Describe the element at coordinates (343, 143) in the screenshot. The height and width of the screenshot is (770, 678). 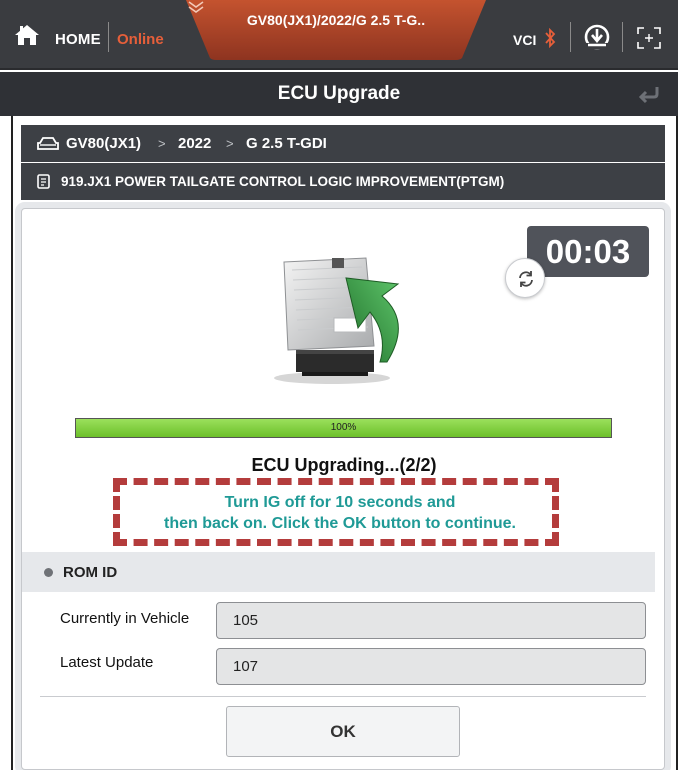
I see `breadcrumb: GV80(JX1) > 2022 > G 2.5 T-GDI` at that location.